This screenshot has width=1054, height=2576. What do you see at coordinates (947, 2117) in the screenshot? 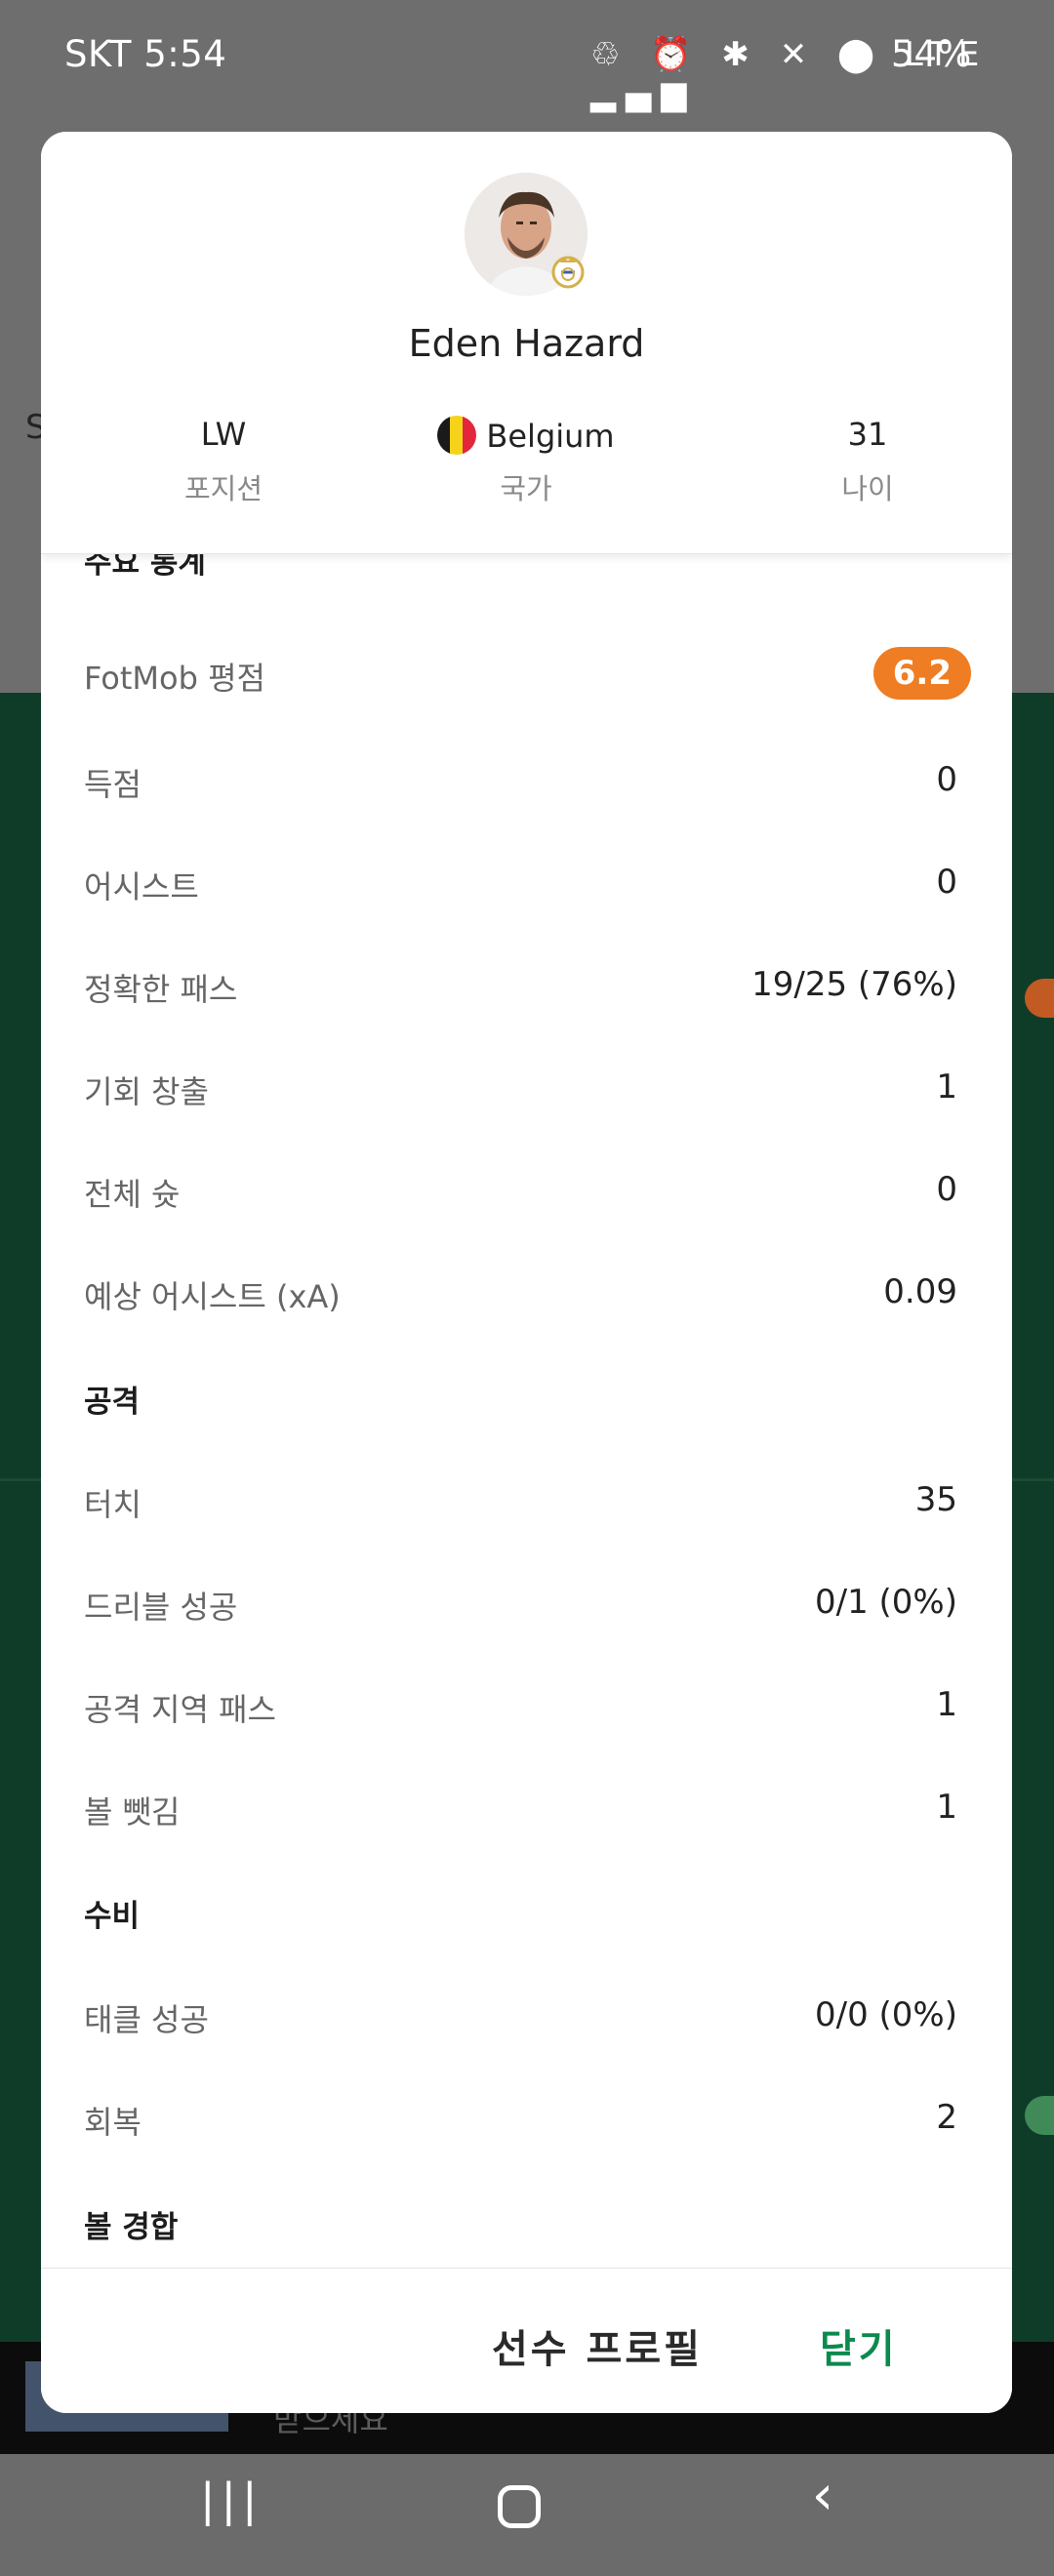
I see `stat-value-recoveries: 2` at bounding box center [947, 2117].